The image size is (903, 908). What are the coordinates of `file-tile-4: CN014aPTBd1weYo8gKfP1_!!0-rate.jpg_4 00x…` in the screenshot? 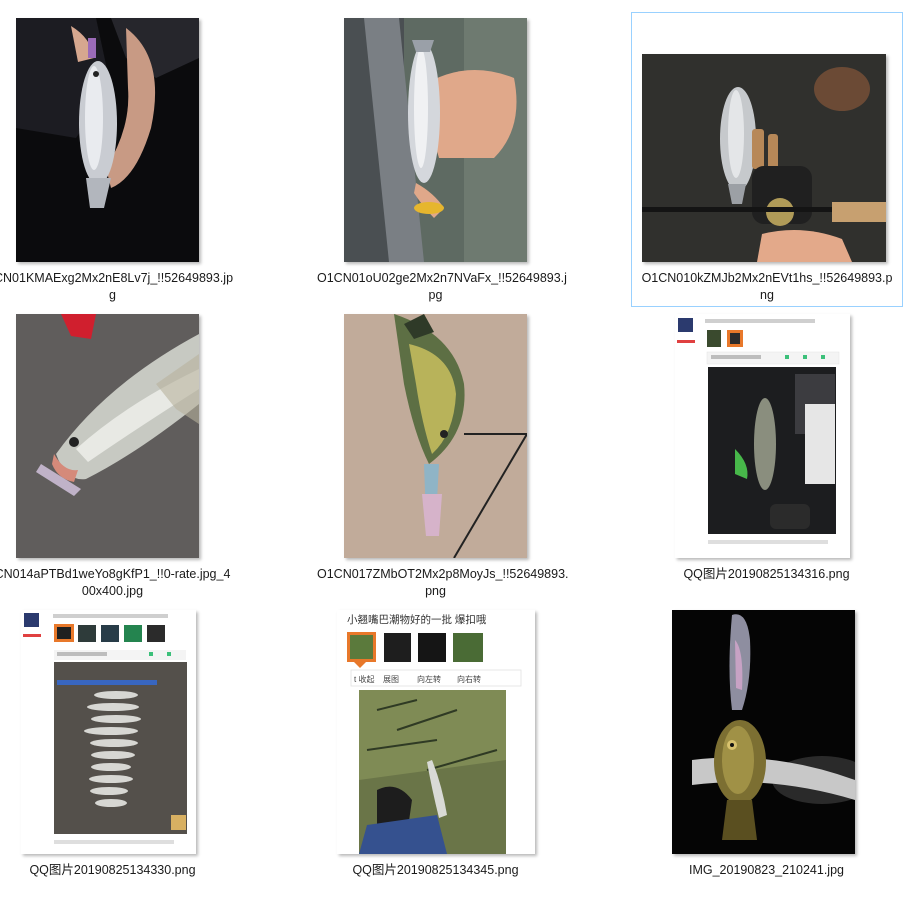 It's located at (115, 456).